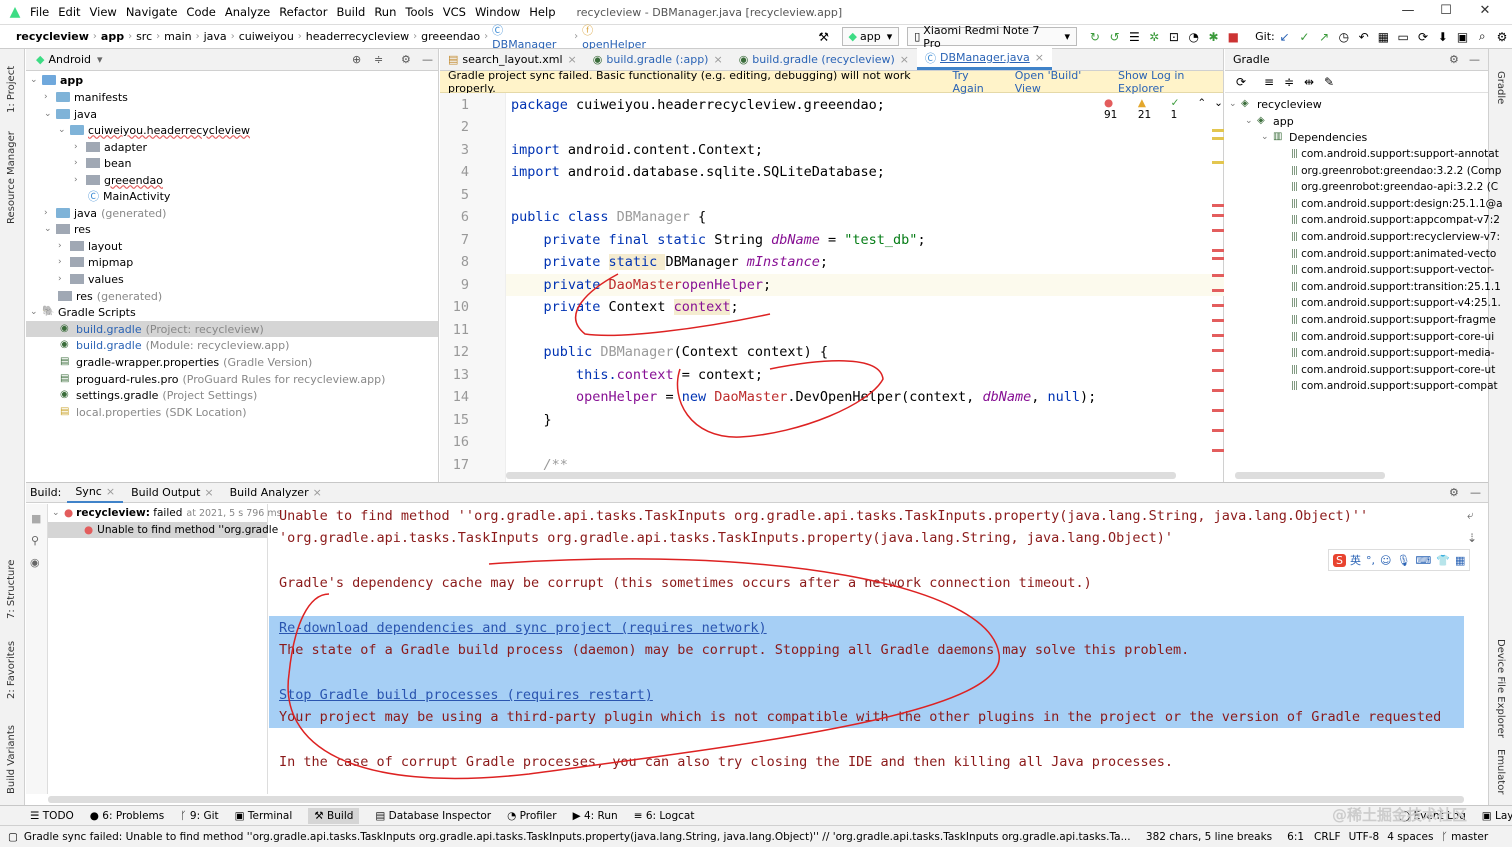  What do you see at coordinates (1095, 37) in the screenshot?
I see `rerun-icon: ↻` at bounding box center [1095, 37].